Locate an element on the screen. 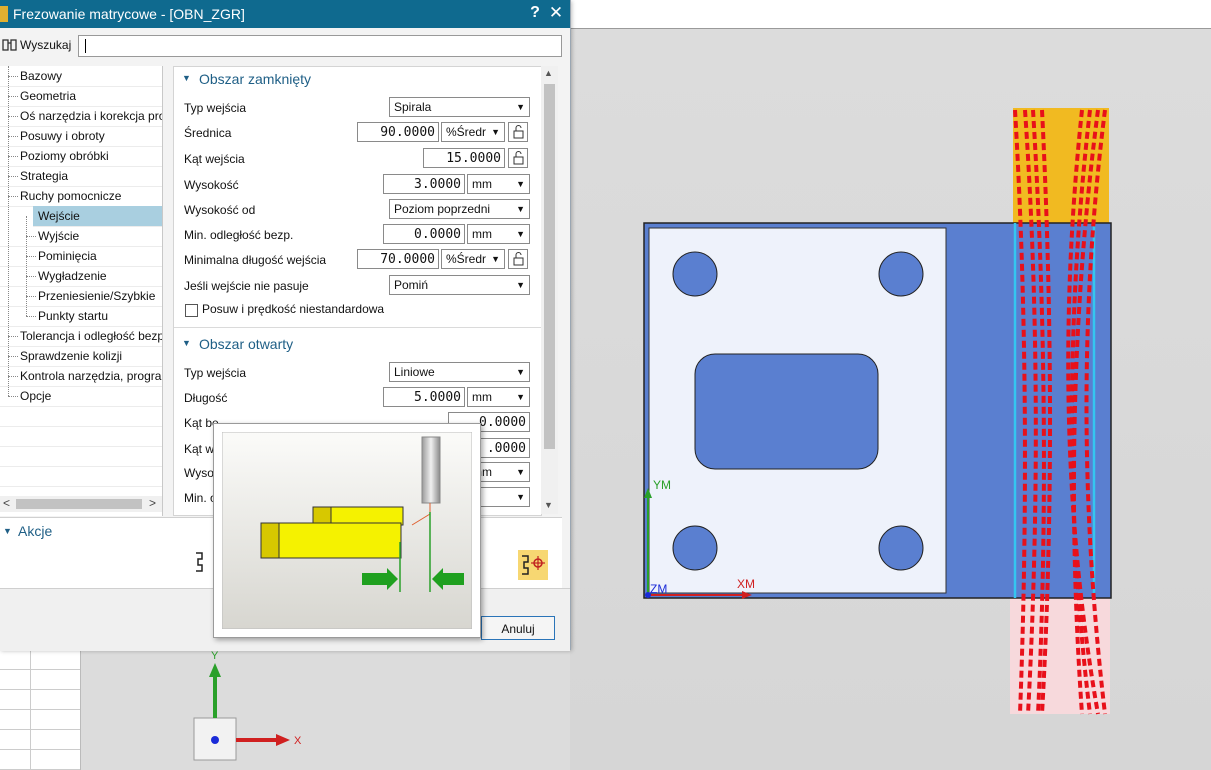 This screenshot has height=770, width=1211. dropdown-typ-wejscia: Spirala ▼ is located at coordinates (459, 107).